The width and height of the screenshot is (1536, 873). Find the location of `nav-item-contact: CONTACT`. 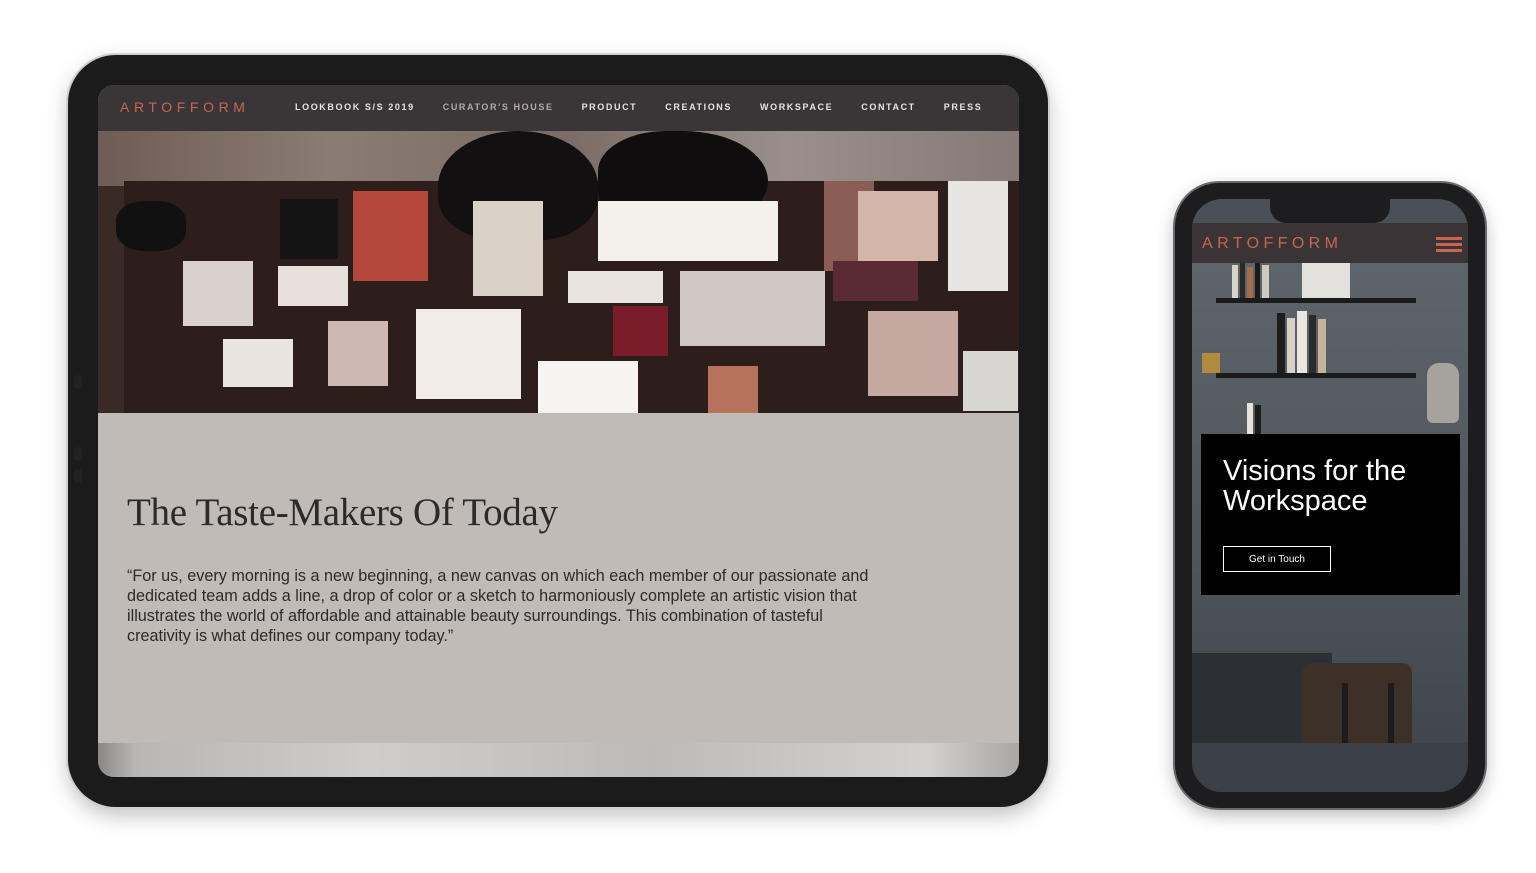

nav-item-contact: CONTACT is located at coordinates (888, 107).